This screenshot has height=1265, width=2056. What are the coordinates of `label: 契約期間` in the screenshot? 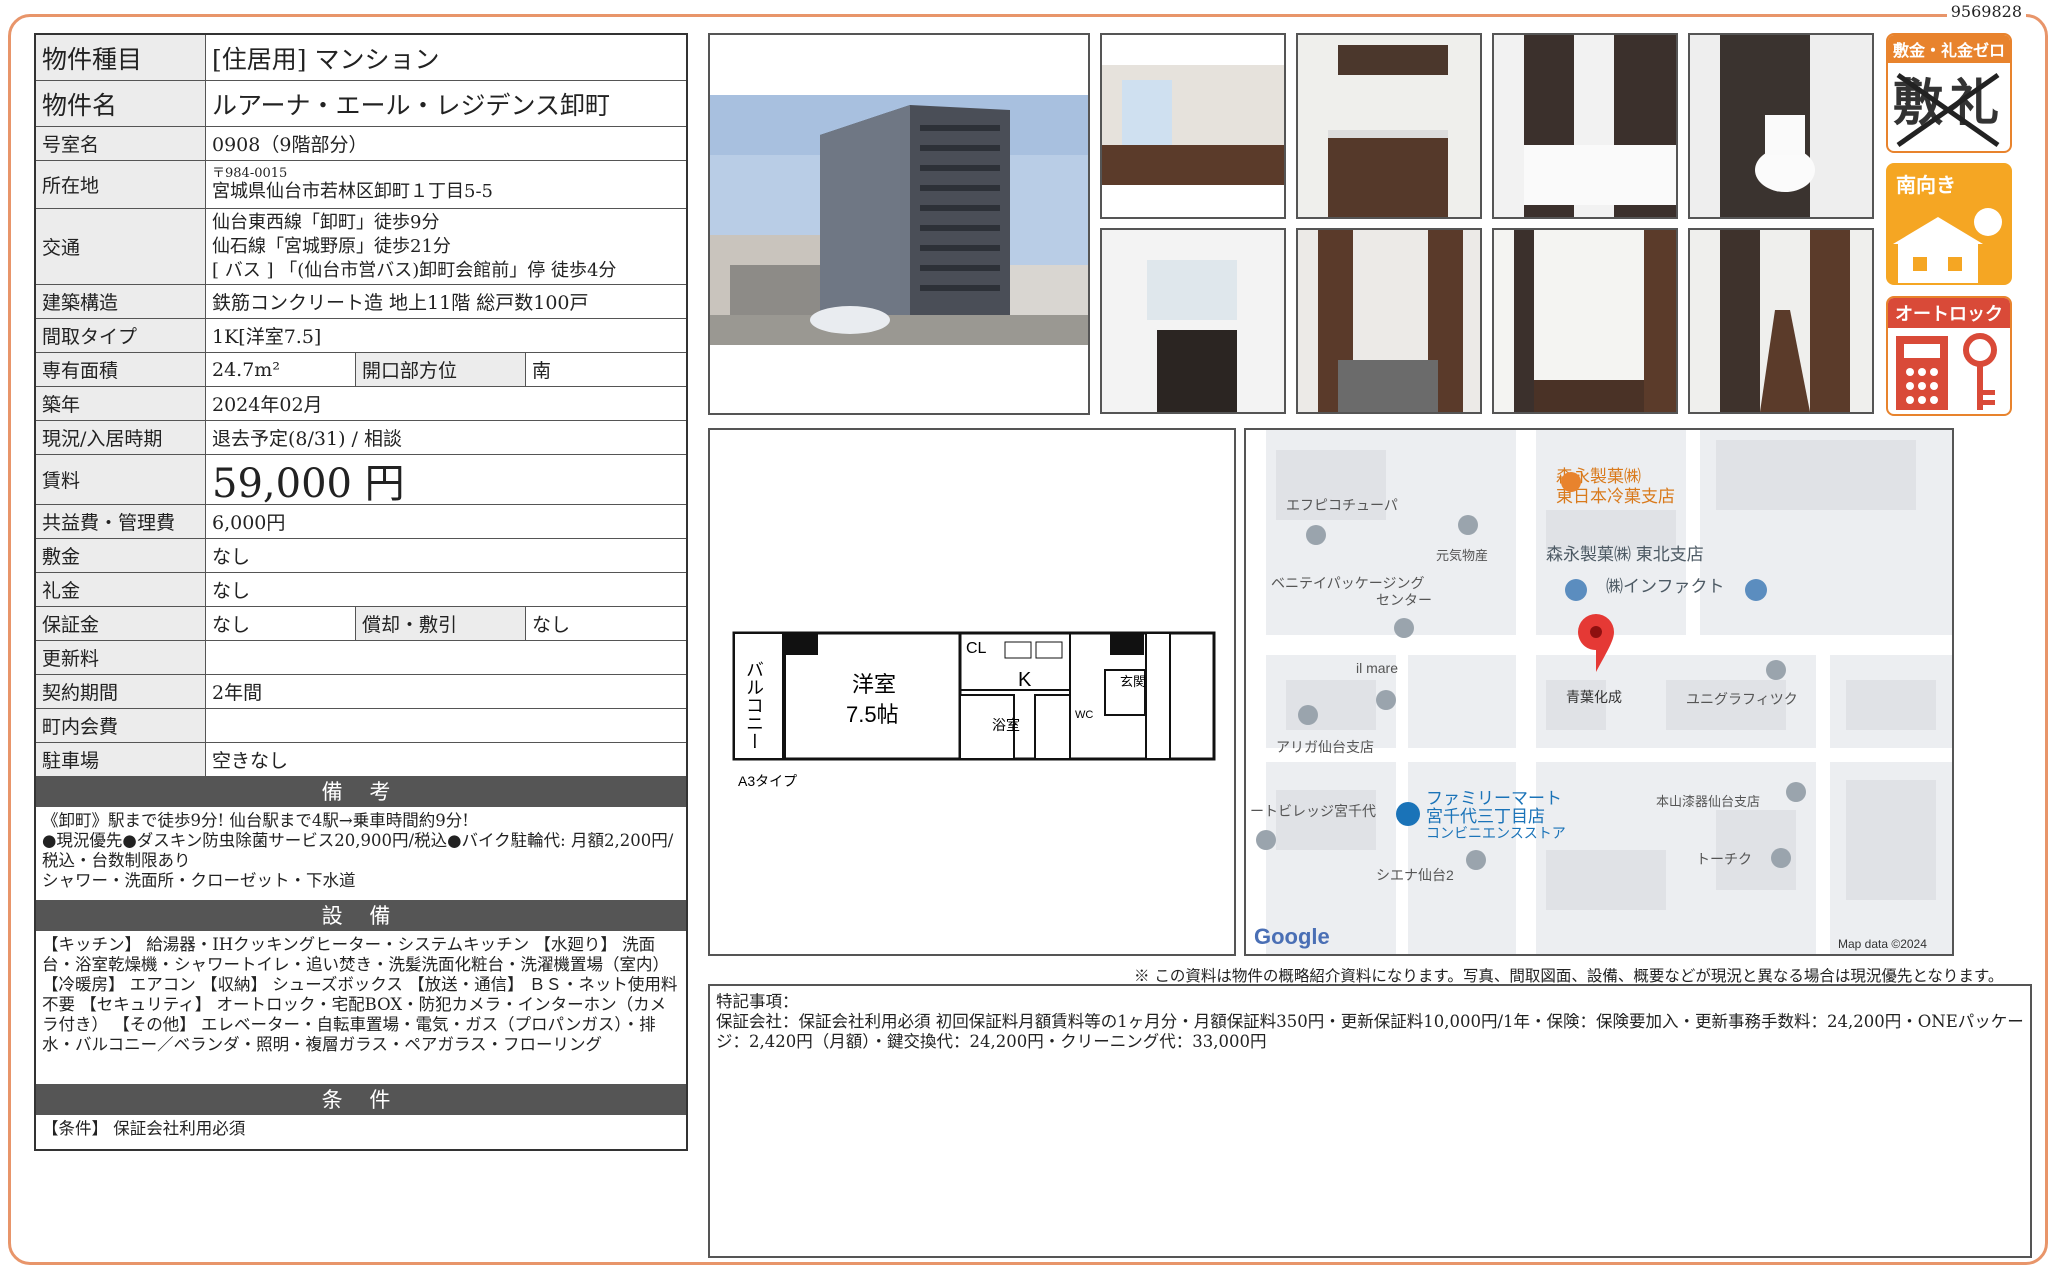 It's located at (121, 691).